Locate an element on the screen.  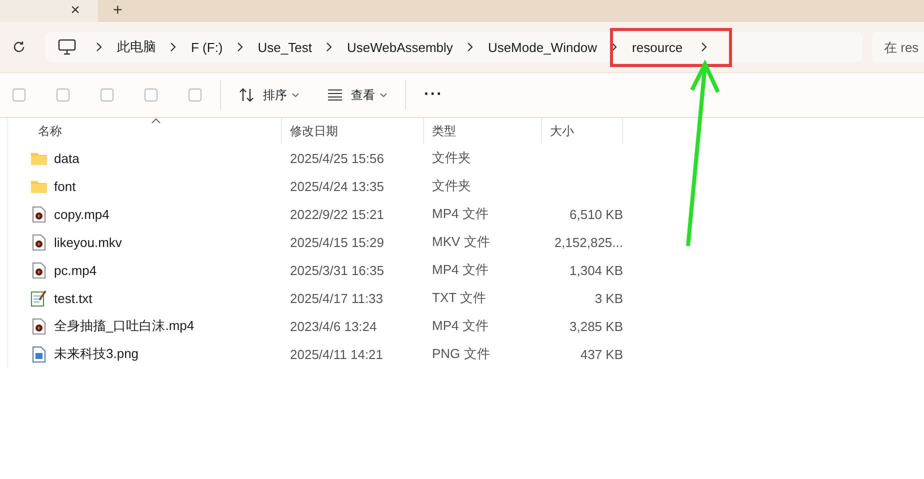
file-name: font is located at coordinates (65, 186).